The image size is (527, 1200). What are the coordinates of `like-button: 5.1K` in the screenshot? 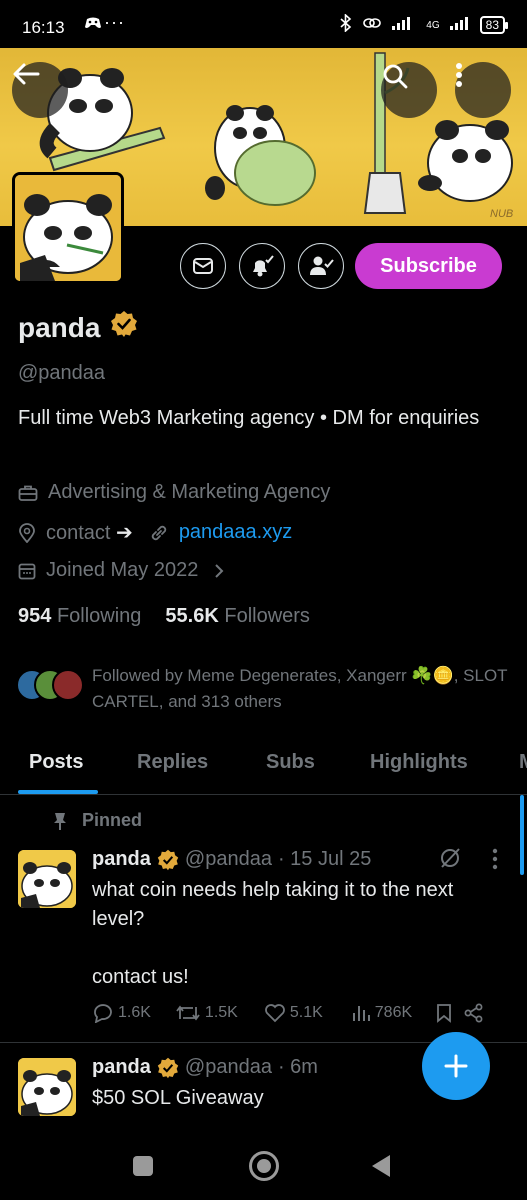 It's located at (293, 1013).